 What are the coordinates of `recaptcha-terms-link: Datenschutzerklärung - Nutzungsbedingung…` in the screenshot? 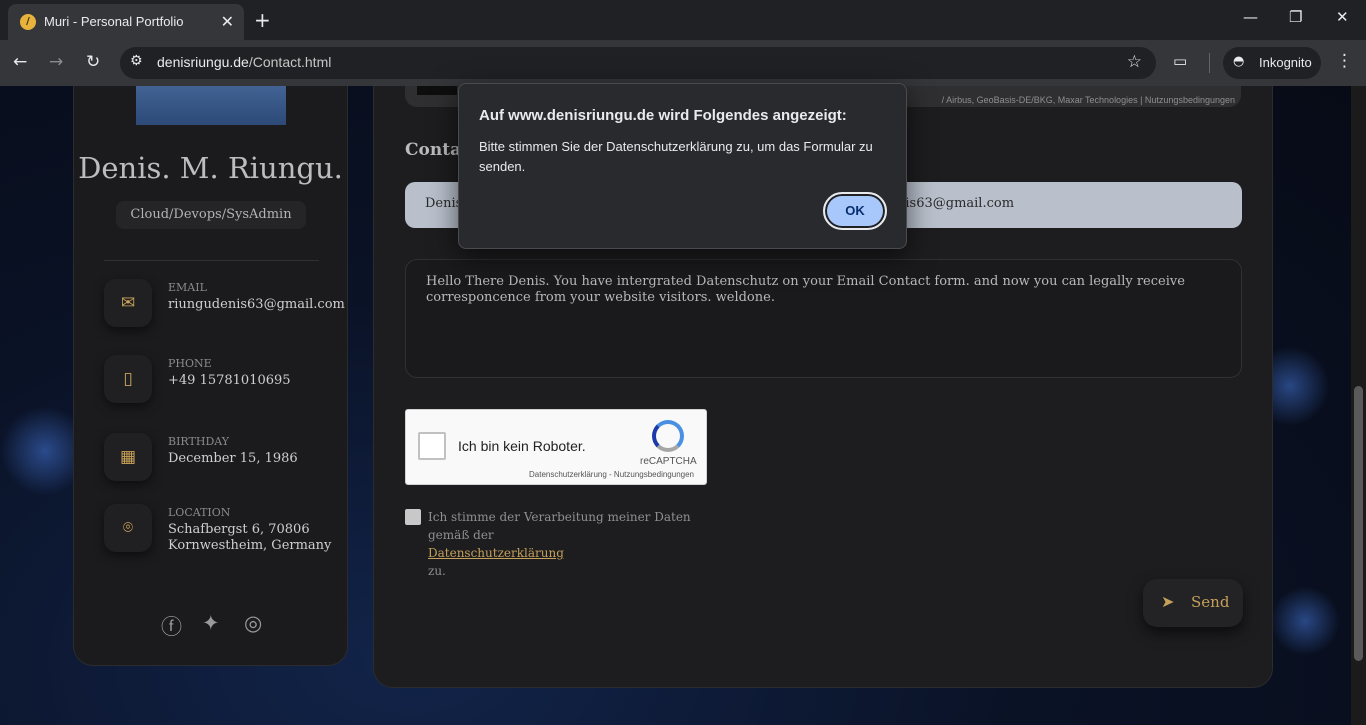 It's located at (611, 474).